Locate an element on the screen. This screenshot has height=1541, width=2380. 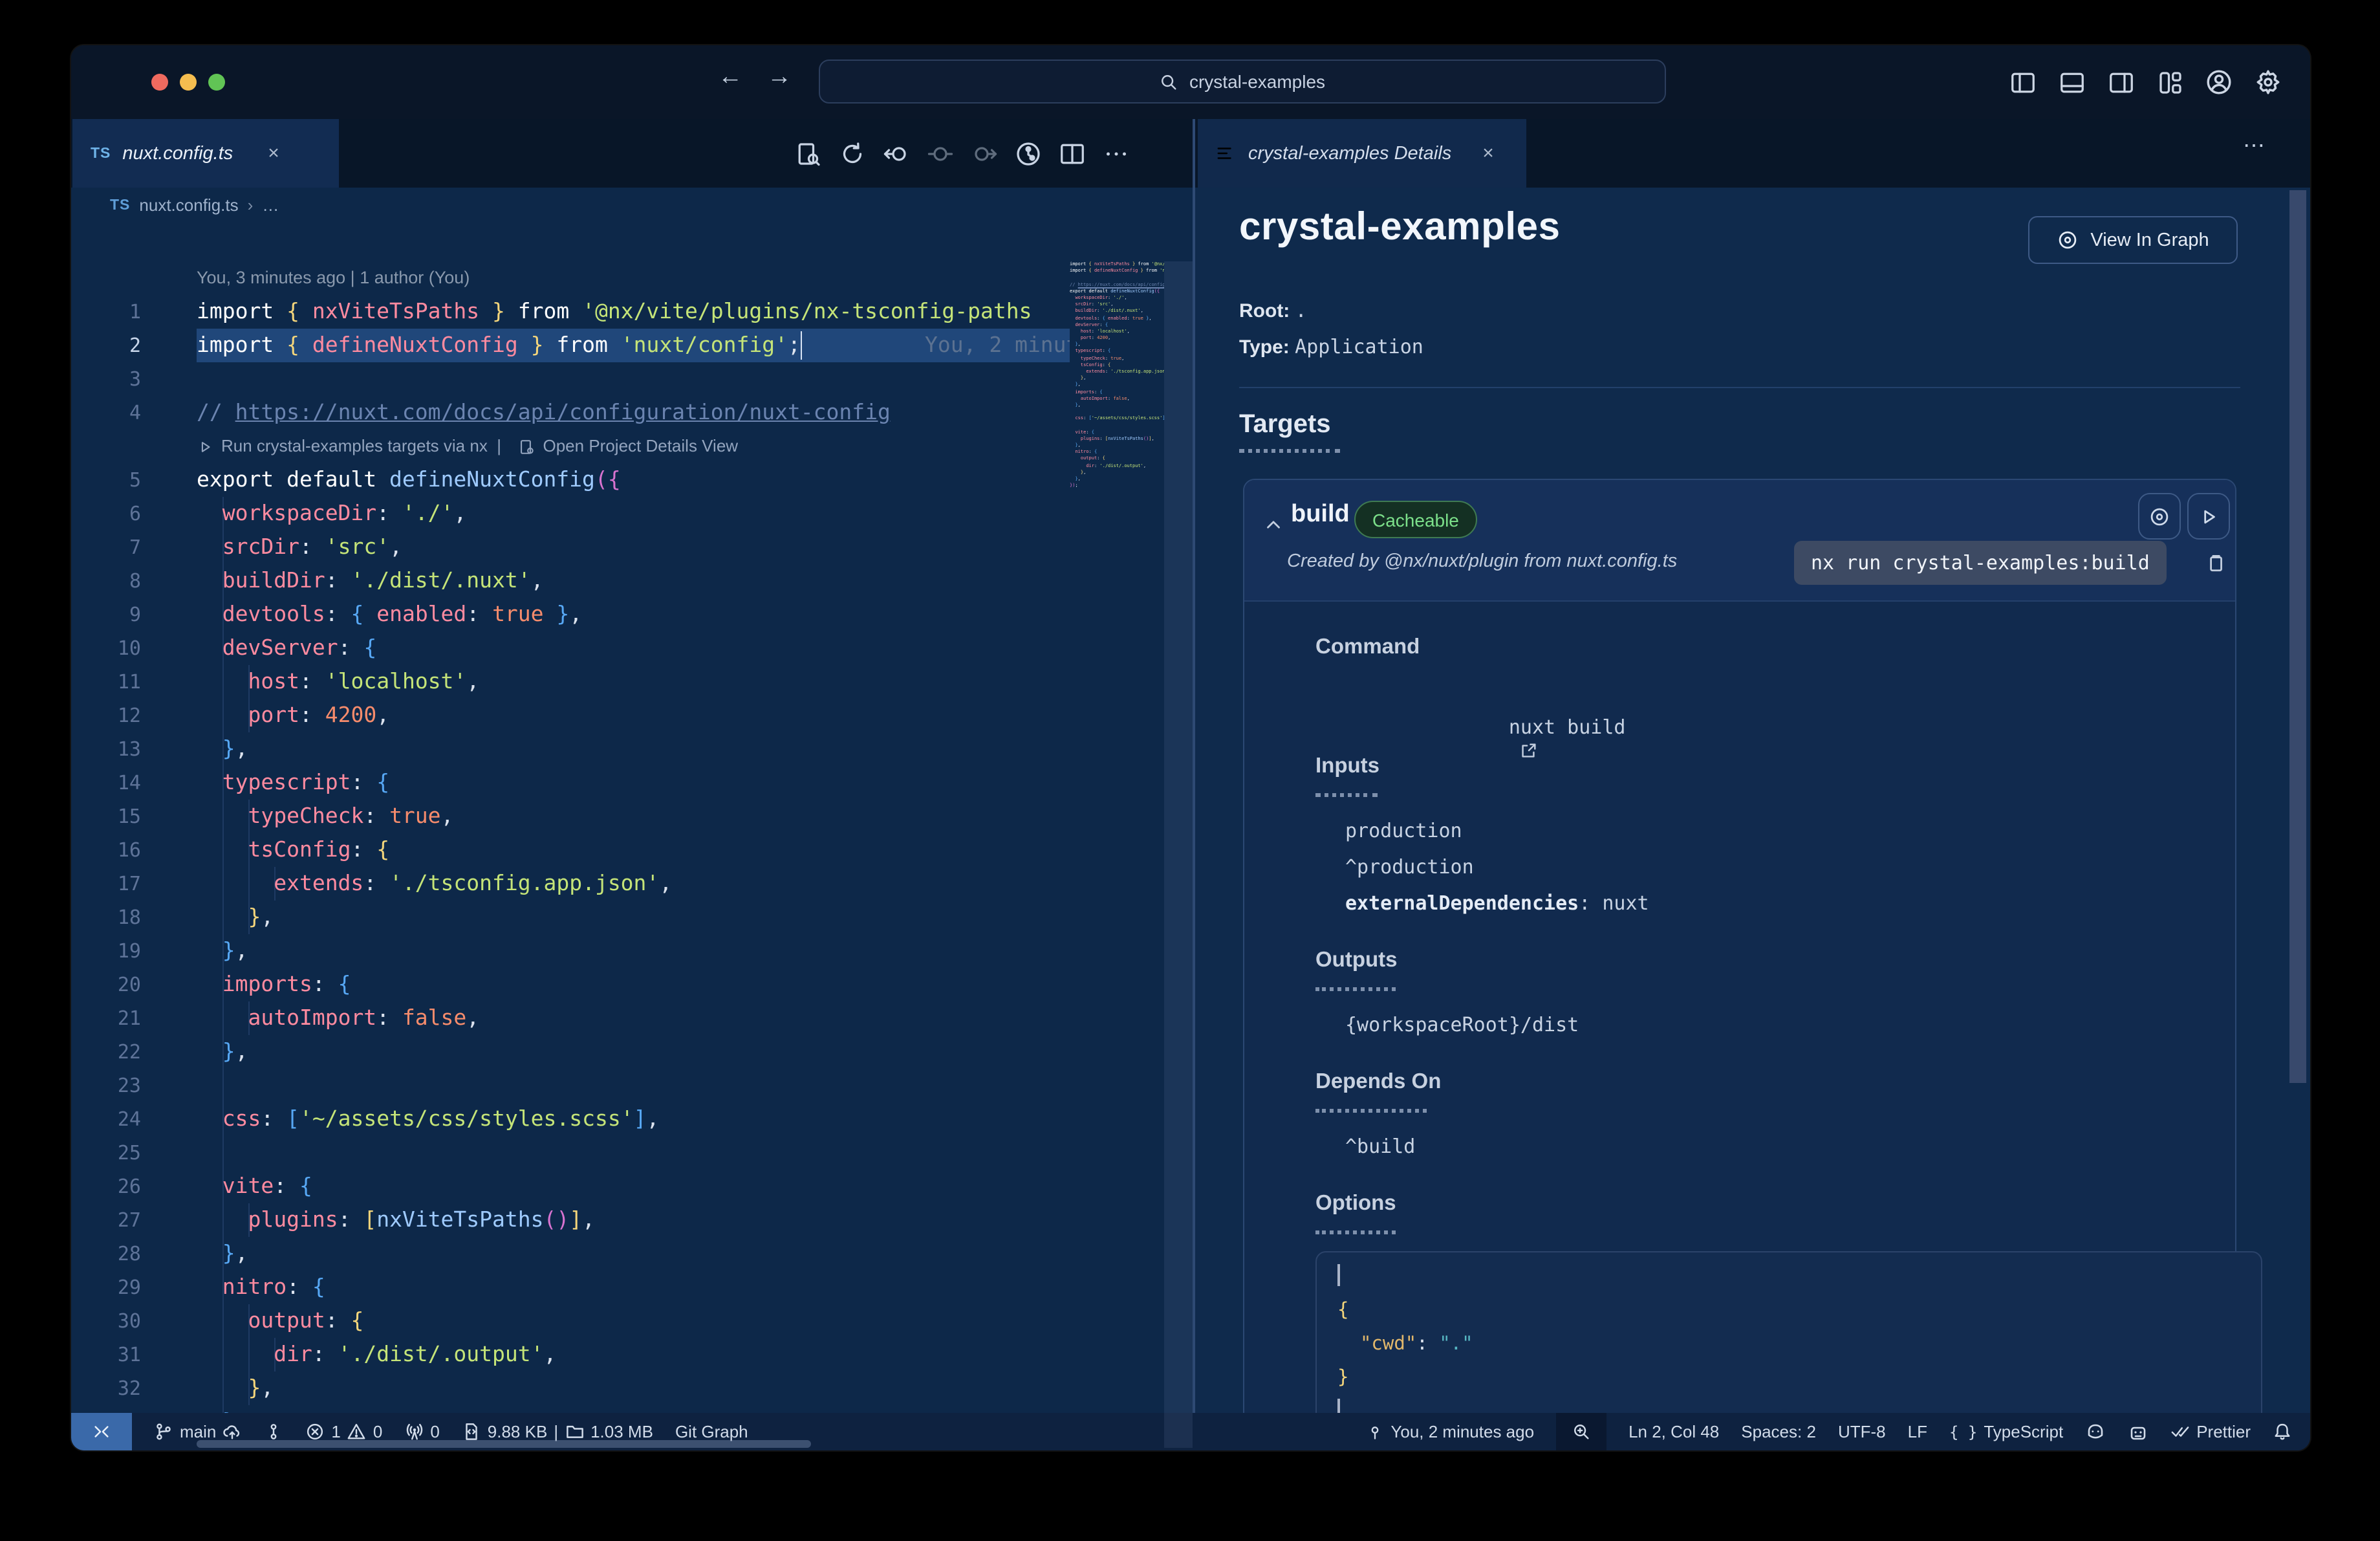
root-label: Root: is located at coordinates (1264, 311).